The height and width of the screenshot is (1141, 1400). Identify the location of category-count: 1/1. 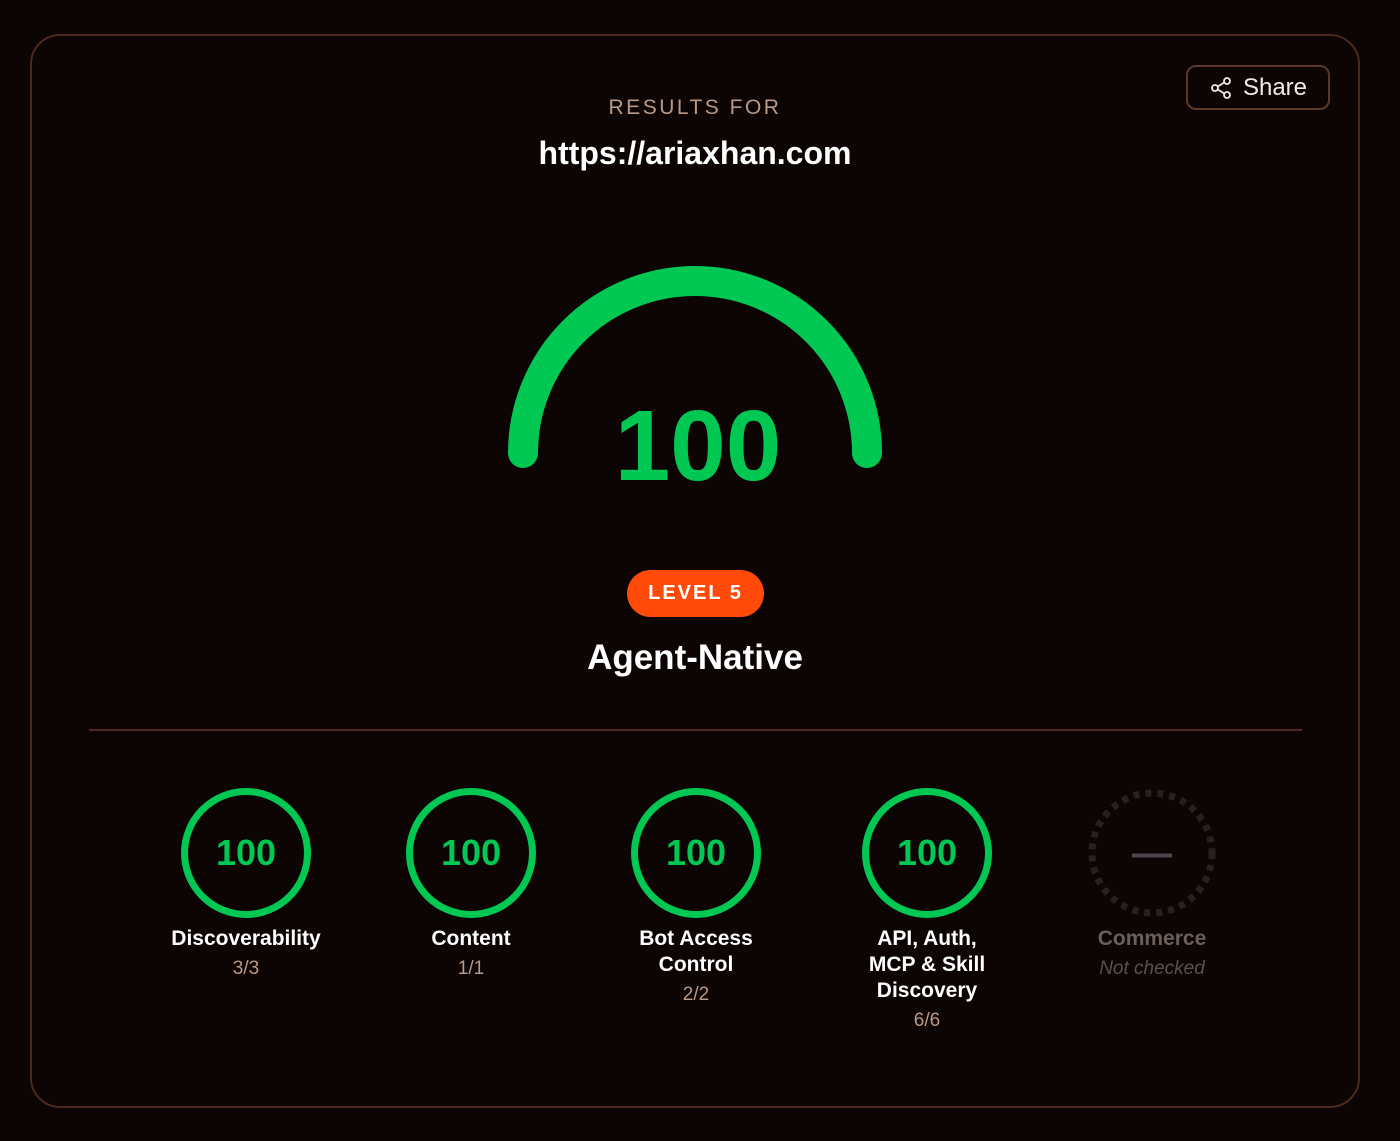
(471, 968).